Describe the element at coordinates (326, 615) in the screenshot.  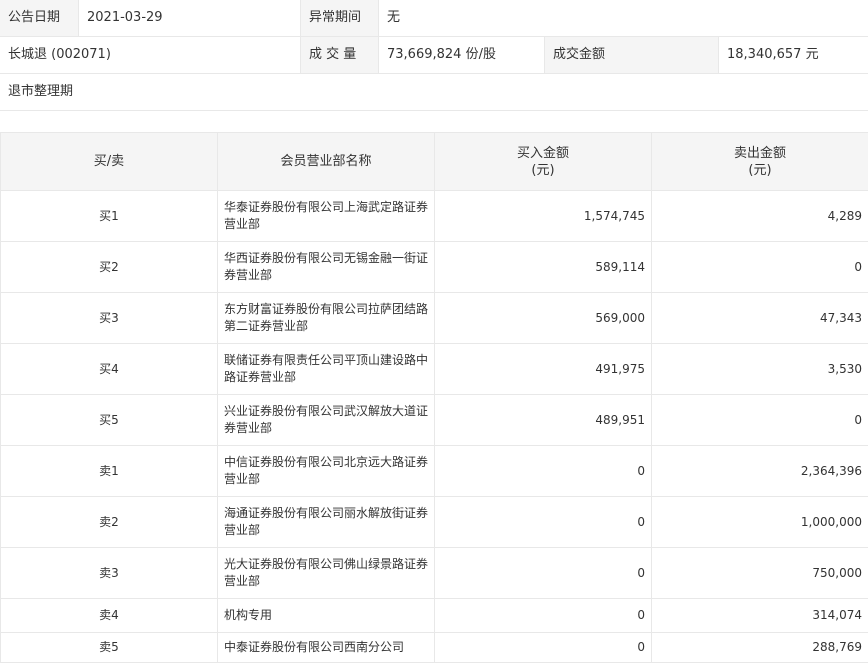
I see `row-broker: 机构专用` at that location.